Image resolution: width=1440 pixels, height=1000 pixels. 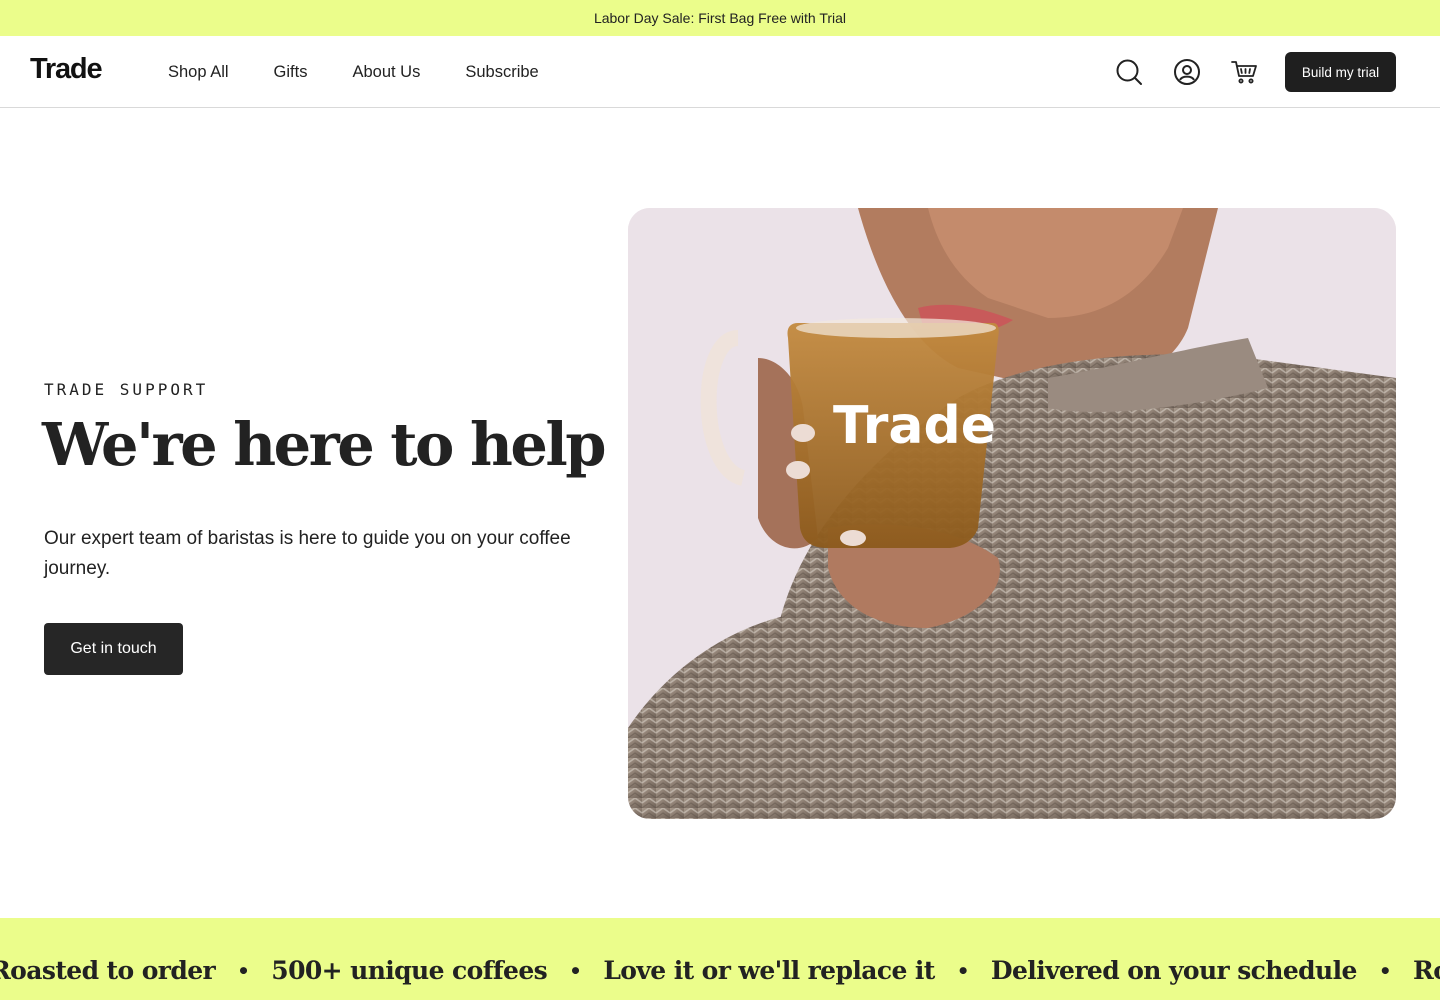 I want to click on nav-link-gifts: Gifts, so click(x=291, y=72).